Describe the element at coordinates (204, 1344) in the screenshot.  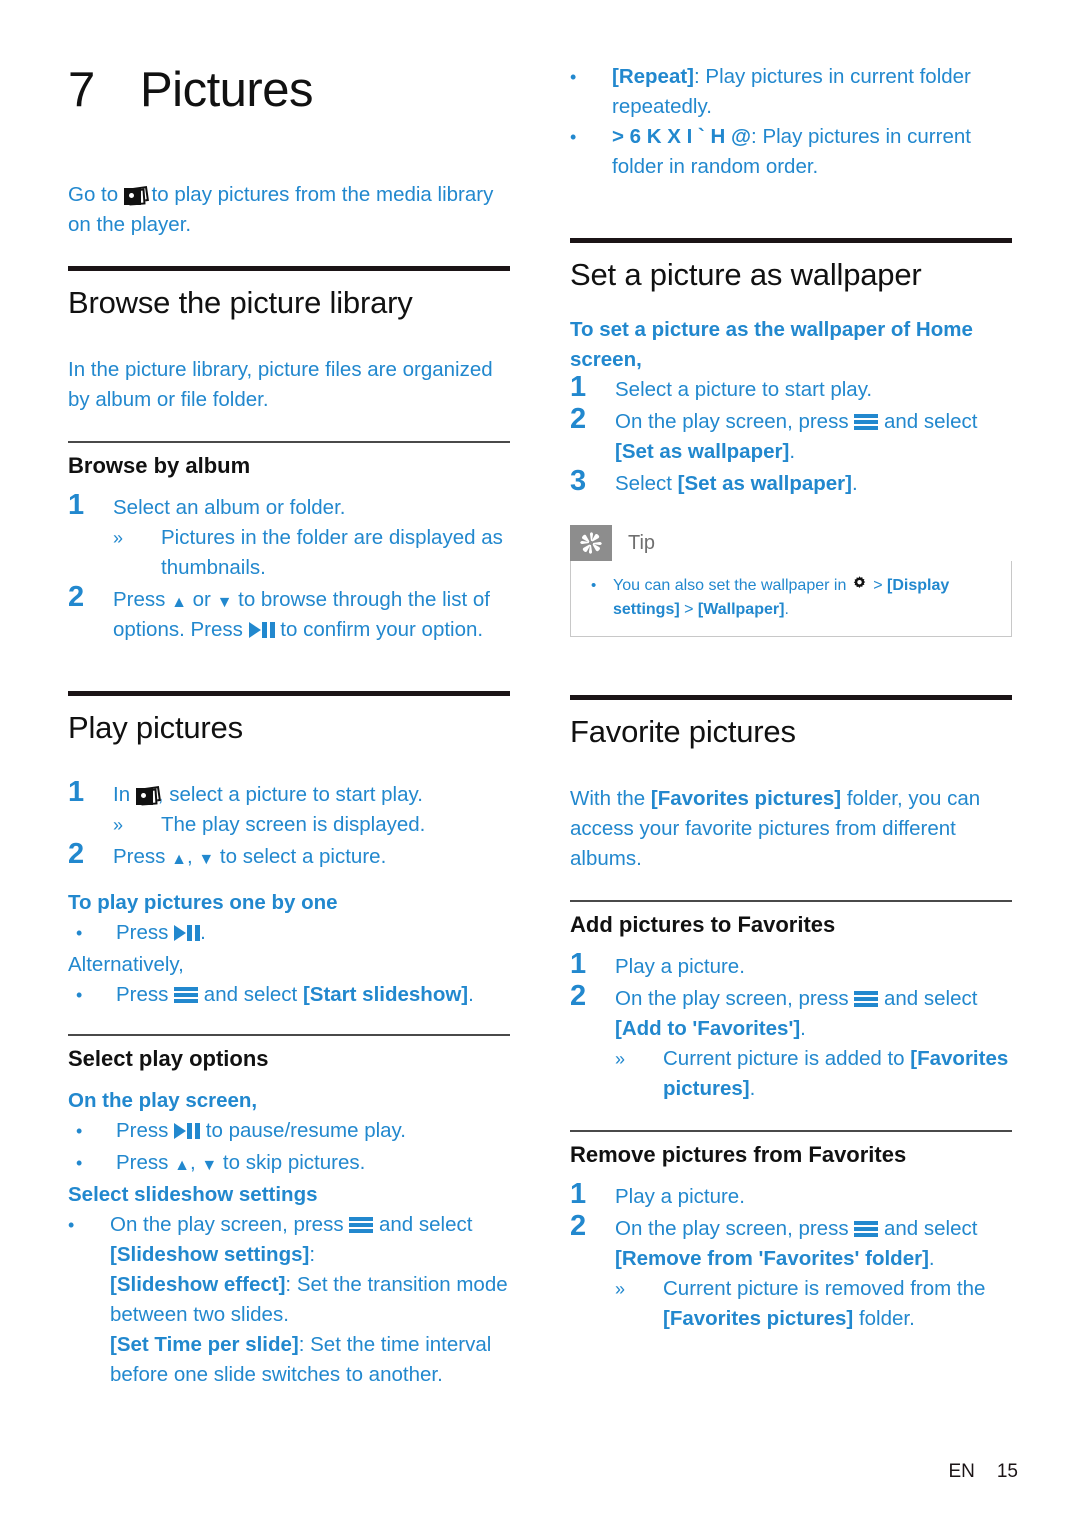
I see `option-set-time-per-slide: [Set Time per slide]` at that location.